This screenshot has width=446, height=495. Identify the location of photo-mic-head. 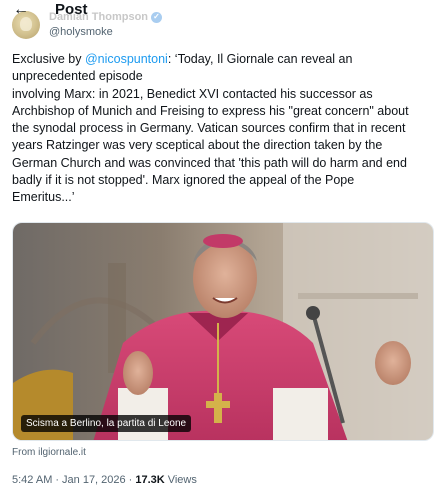
(313, 313).